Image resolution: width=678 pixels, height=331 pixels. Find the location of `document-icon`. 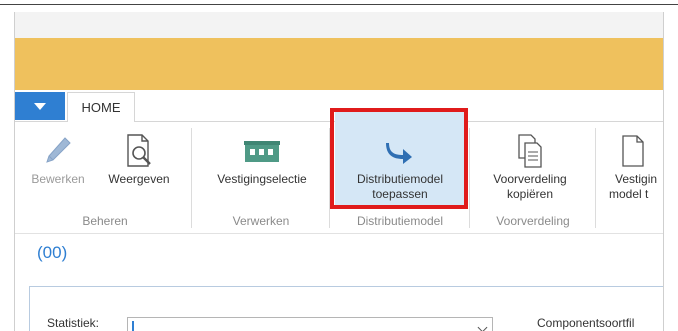

document-icon is located at coordinates (628, 151).